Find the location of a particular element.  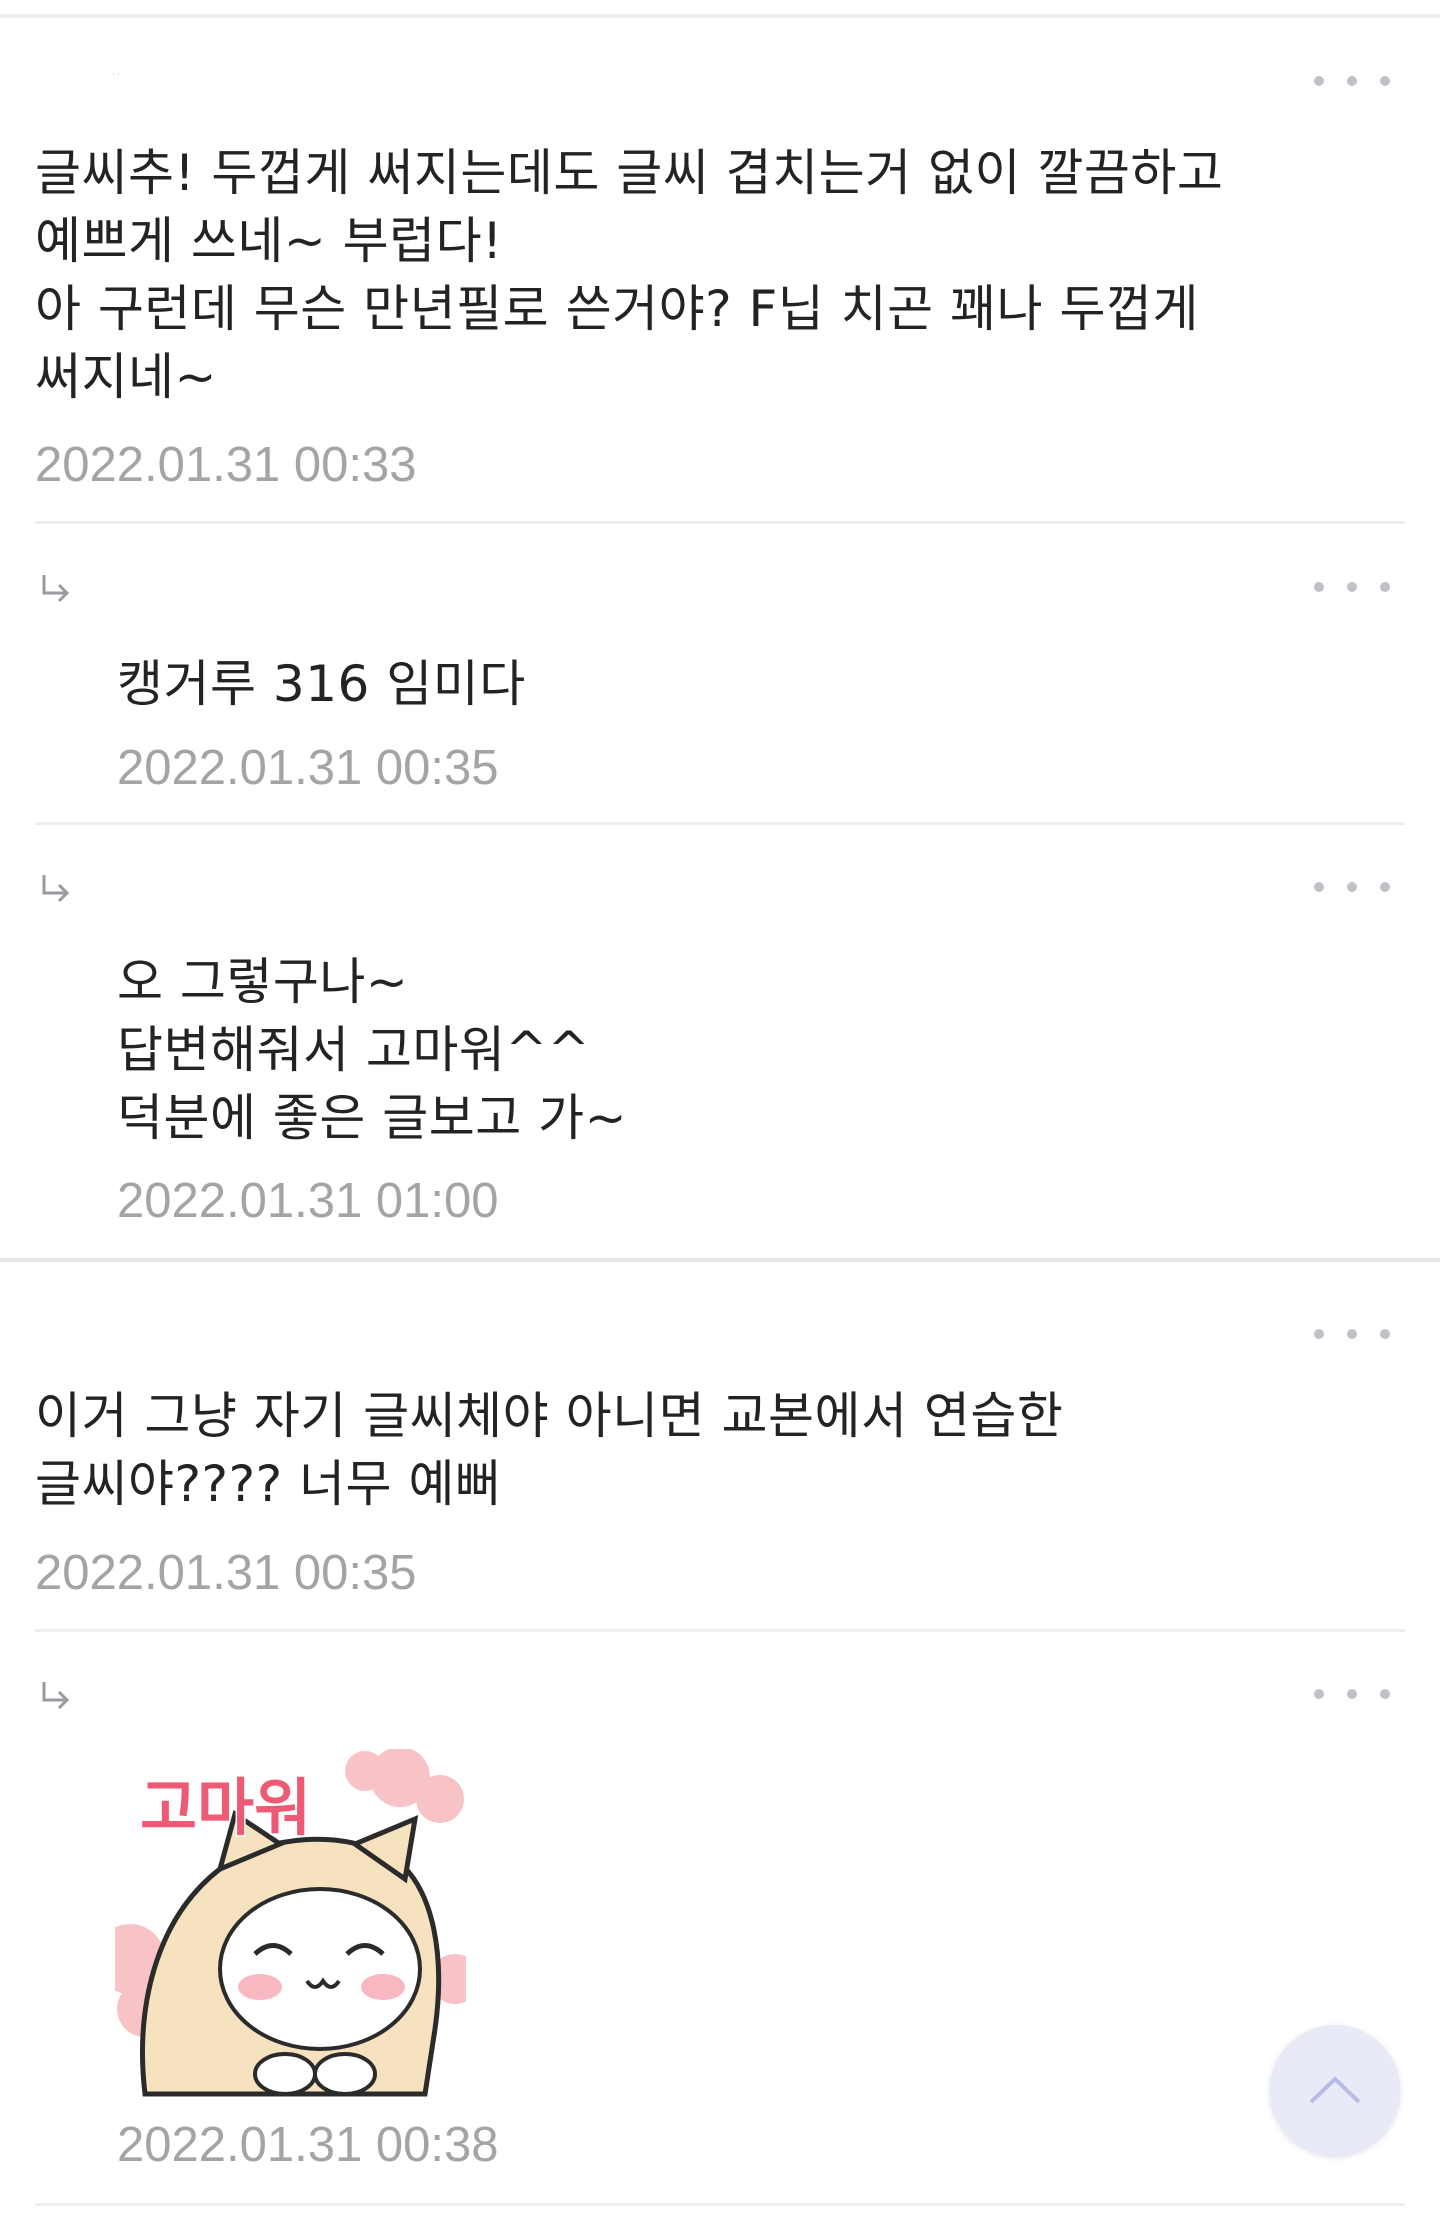

reply: 캥거루 316 임미다 2022.01.31 00:35 is located at coordinates (720, 675).